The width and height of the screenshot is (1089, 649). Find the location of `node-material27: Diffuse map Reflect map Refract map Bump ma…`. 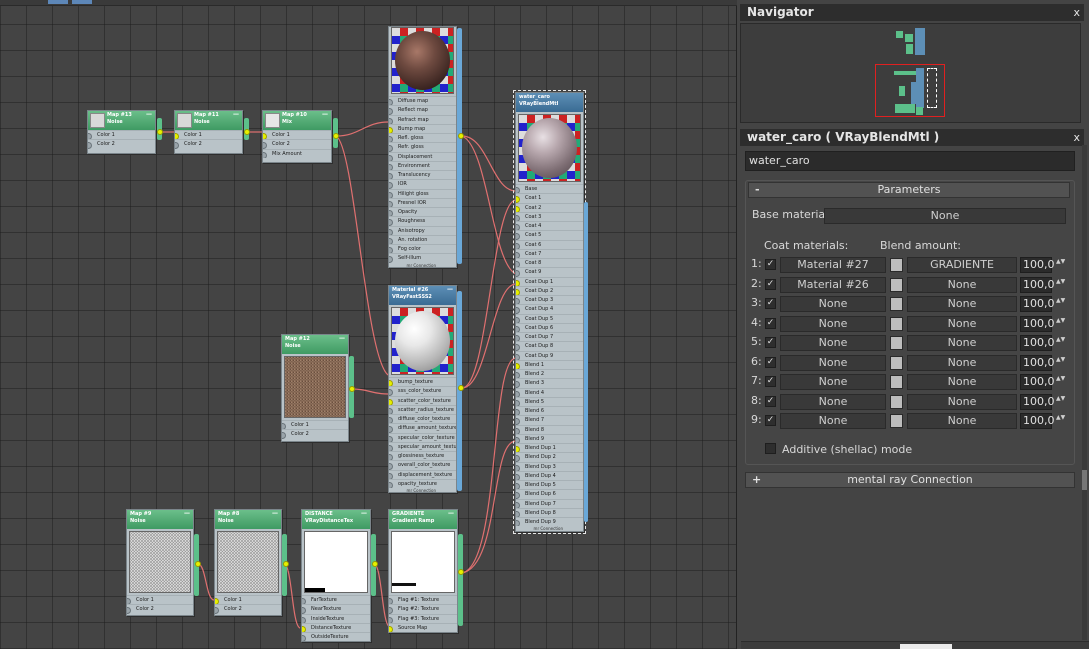

node-material27: Diffuse map Reflect map Refract map Bump ma… is located at coordinates (422, 147).